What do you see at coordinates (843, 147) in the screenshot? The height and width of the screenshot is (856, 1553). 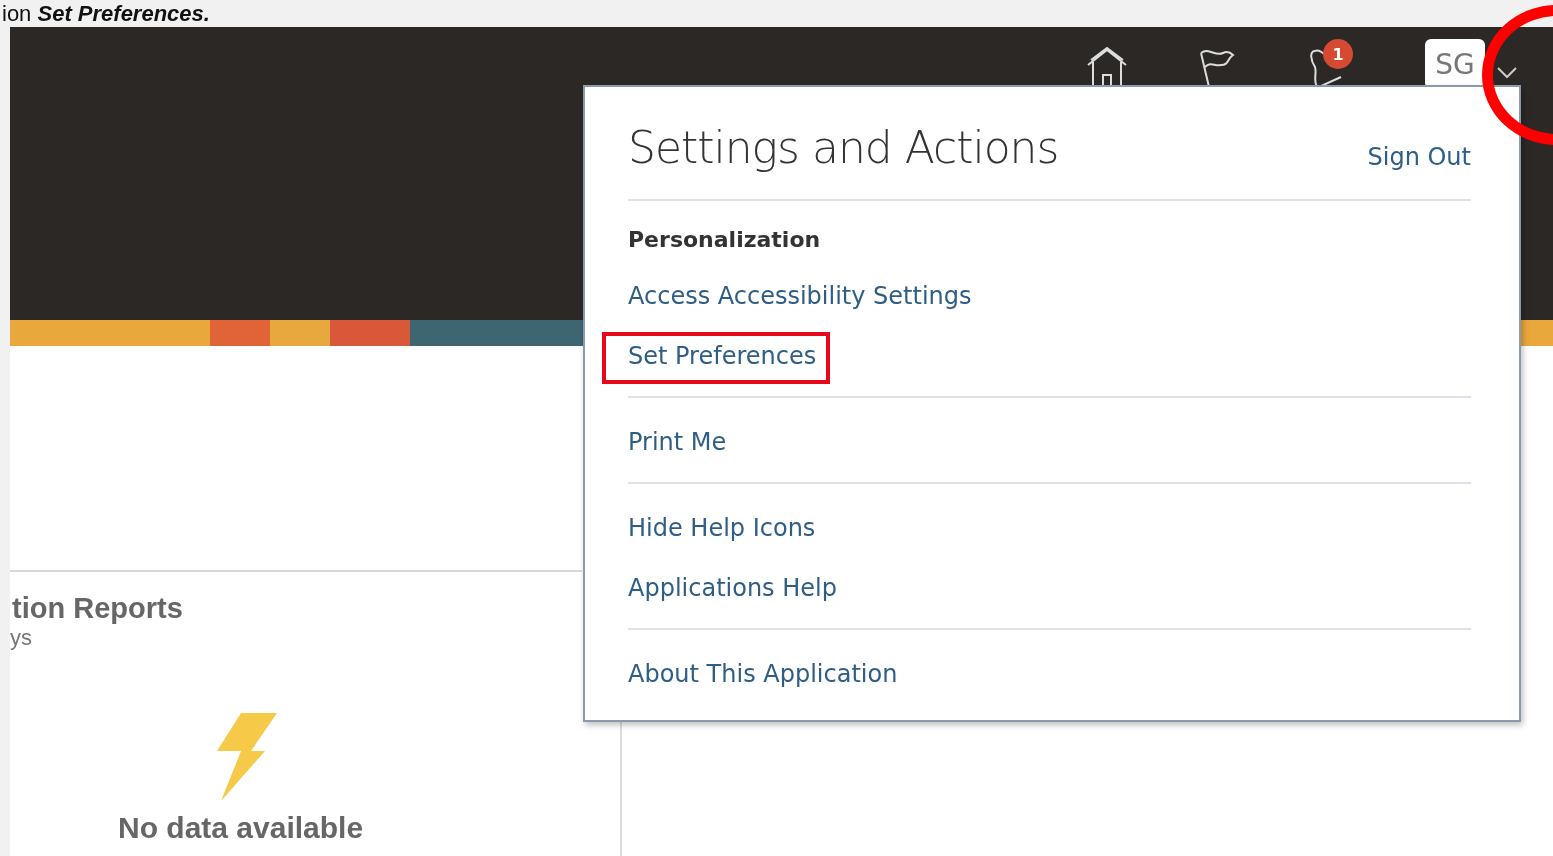 I see `menu-title: Settings and Actions` at bounding box center [843, 147].